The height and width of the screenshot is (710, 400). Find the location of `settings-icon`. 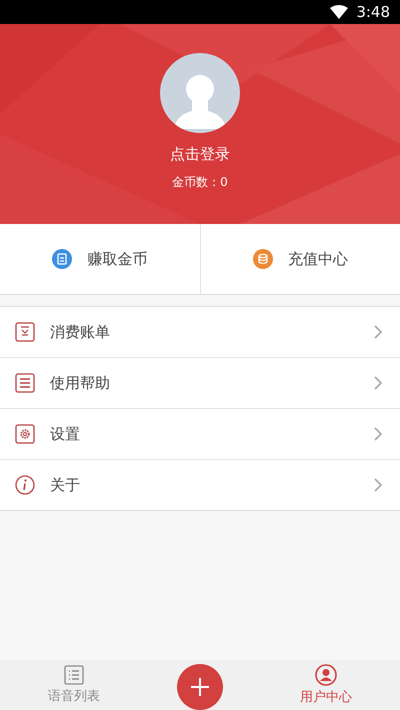

settings-icon is located at coordinates (25, 434).